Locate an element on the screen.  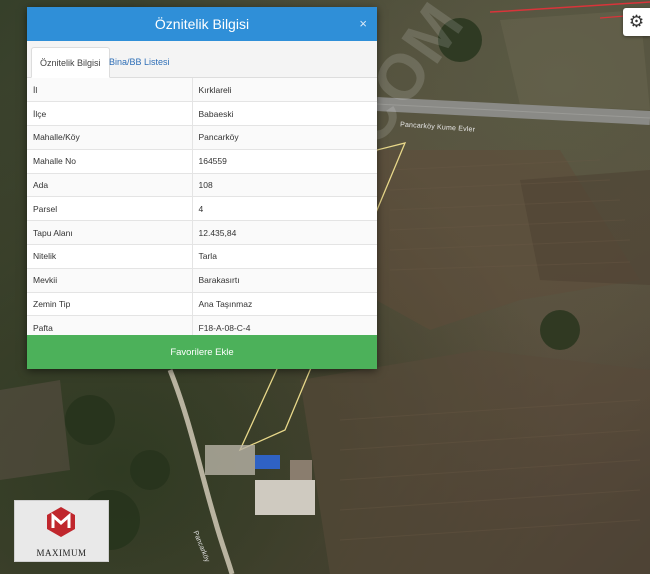
settings-button: ⚙ is located at coordinates (636, 22).